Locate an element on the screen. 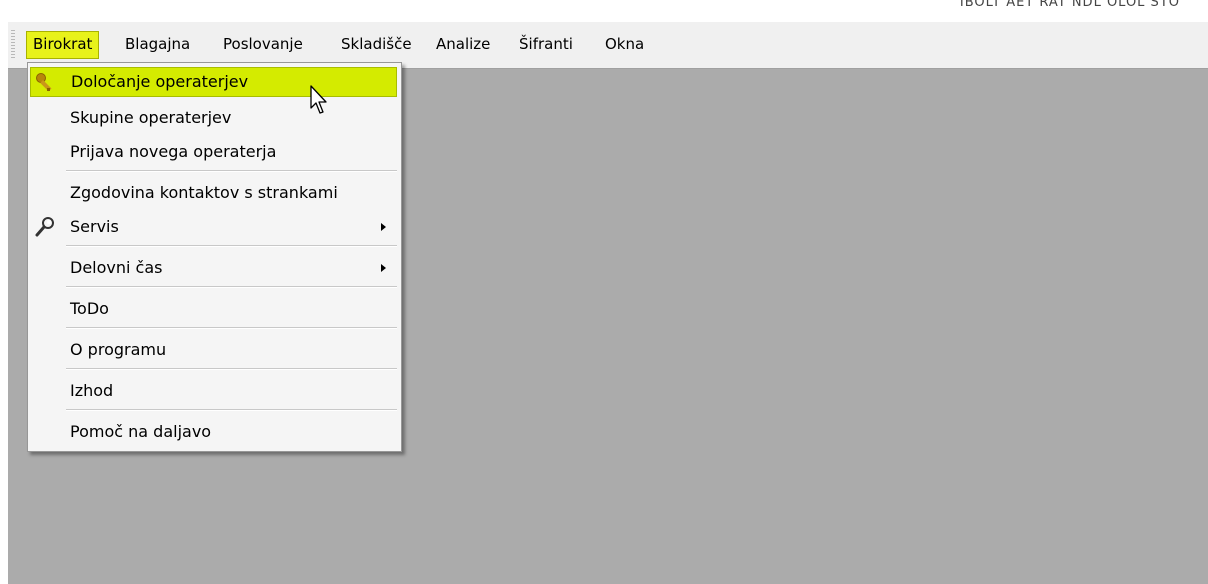 The image size is (1208, 584). menu-item-zgodovina-kontaktov: Zgodovina kontaktov s strankami is located at coordinates (213, 193).